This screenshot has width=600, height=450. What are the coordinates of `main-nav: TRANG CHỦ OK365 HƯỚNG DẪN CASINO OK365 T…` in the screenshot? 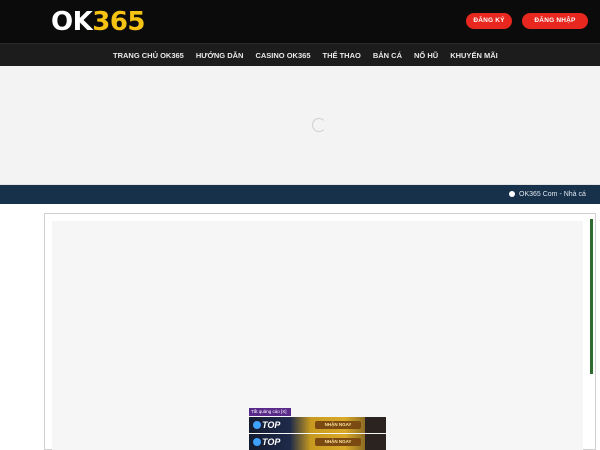 It's located at (300, 54).